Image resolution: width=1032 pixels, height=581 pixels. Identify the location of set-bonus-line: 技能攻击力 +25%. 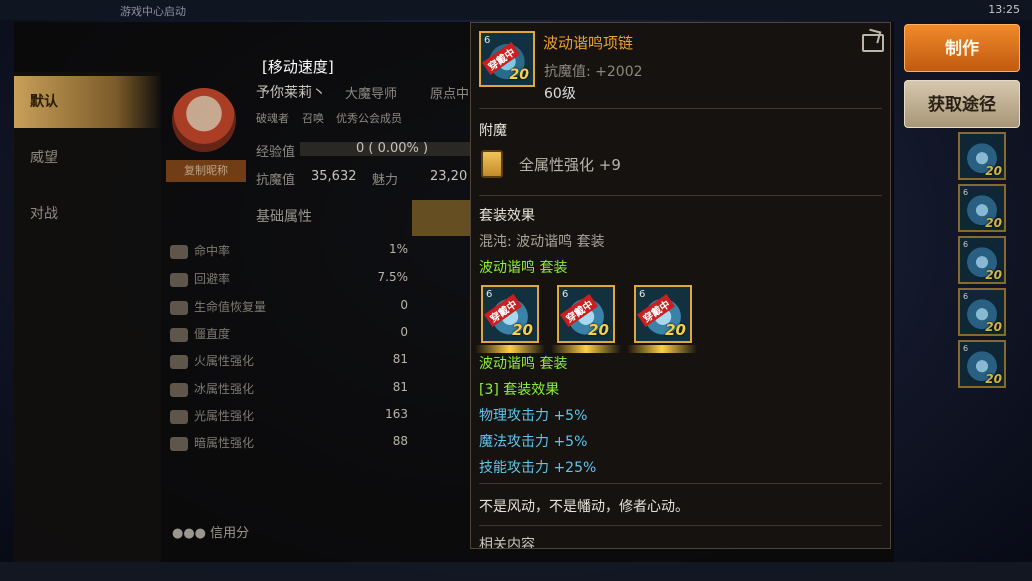
(538, 468).